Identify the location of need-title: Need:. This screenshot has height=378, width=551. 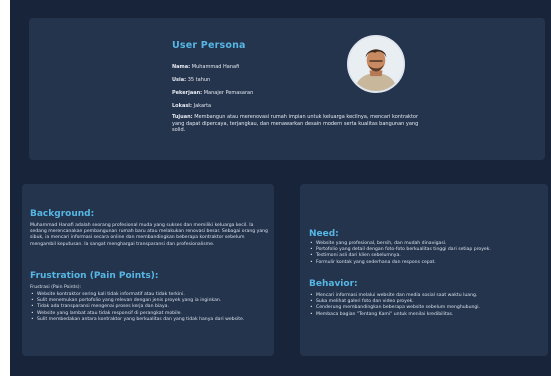
(324, 234).